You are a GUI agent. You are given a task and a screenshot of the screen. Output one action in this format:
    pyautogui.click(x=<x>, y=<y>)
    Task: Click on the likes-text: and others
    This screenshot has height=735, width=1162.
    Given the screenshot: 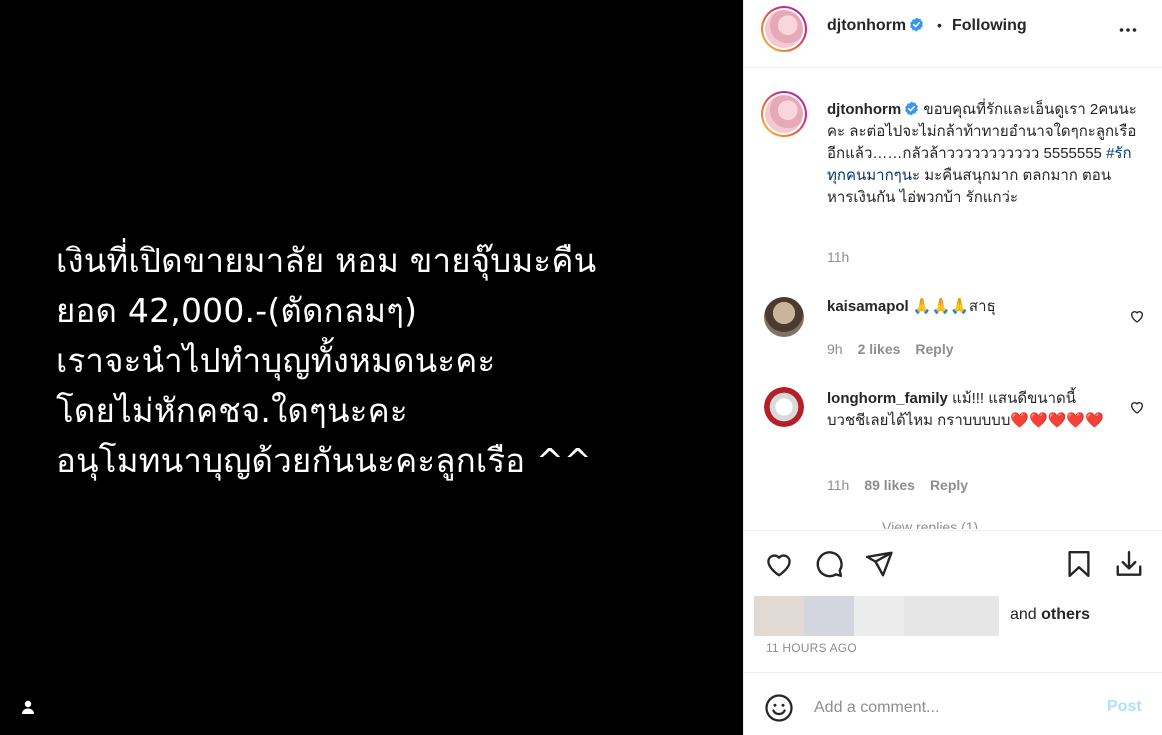 What is the action you would take?
    pyautogui.click(x=1050, y=614)
    